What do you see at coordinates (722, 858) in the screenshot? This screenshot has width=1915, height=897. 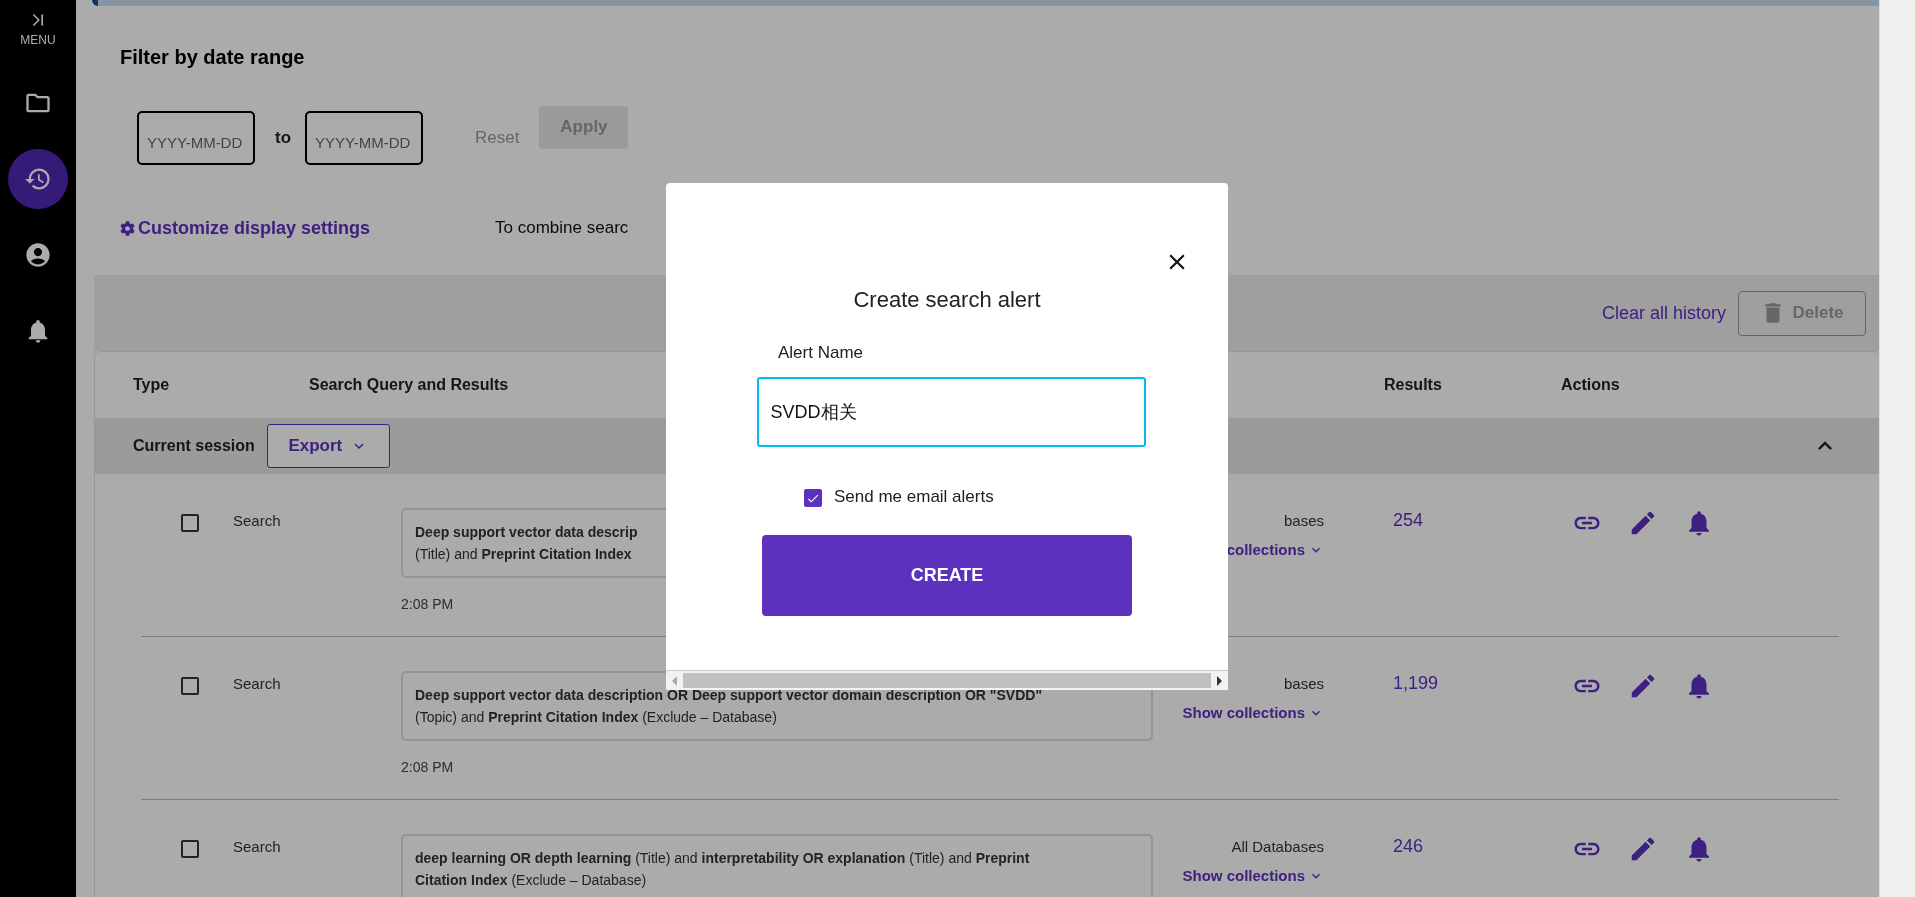 I see `query-text: deep learning OR depth learning (Title) and interpretability OR explanation (Title) and Preprint` at bounding box center [722, 858].